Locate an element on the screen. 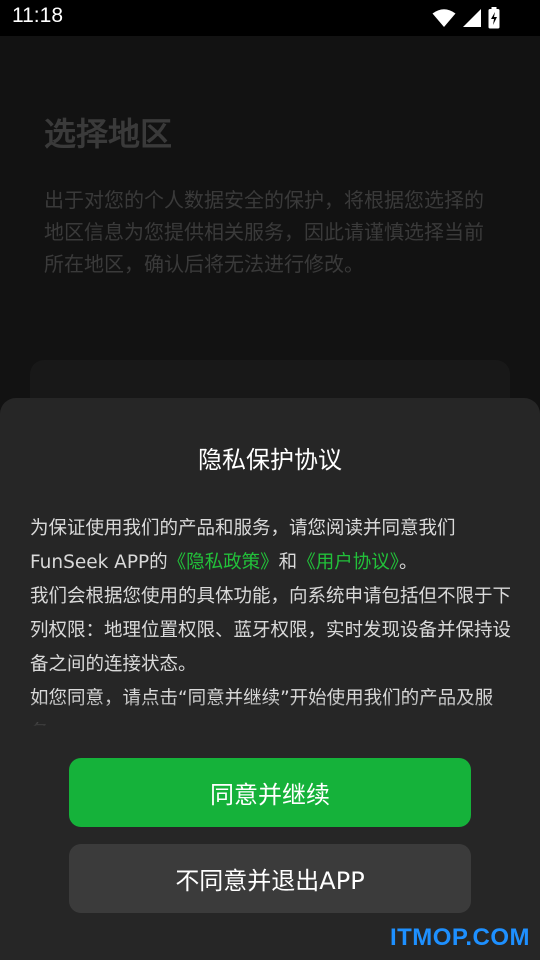  scroll-fade is located at coordinates (270, 713).